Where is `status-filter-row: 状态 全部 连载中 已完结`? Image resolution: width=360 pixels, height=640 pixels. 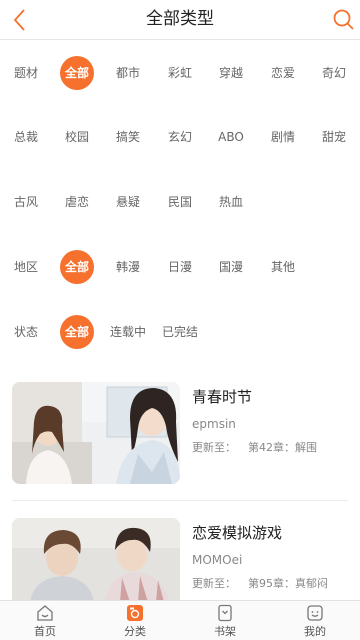 status-filter-row: 状态 全部 连载中 已完结 is located at coordinates (180, 337).